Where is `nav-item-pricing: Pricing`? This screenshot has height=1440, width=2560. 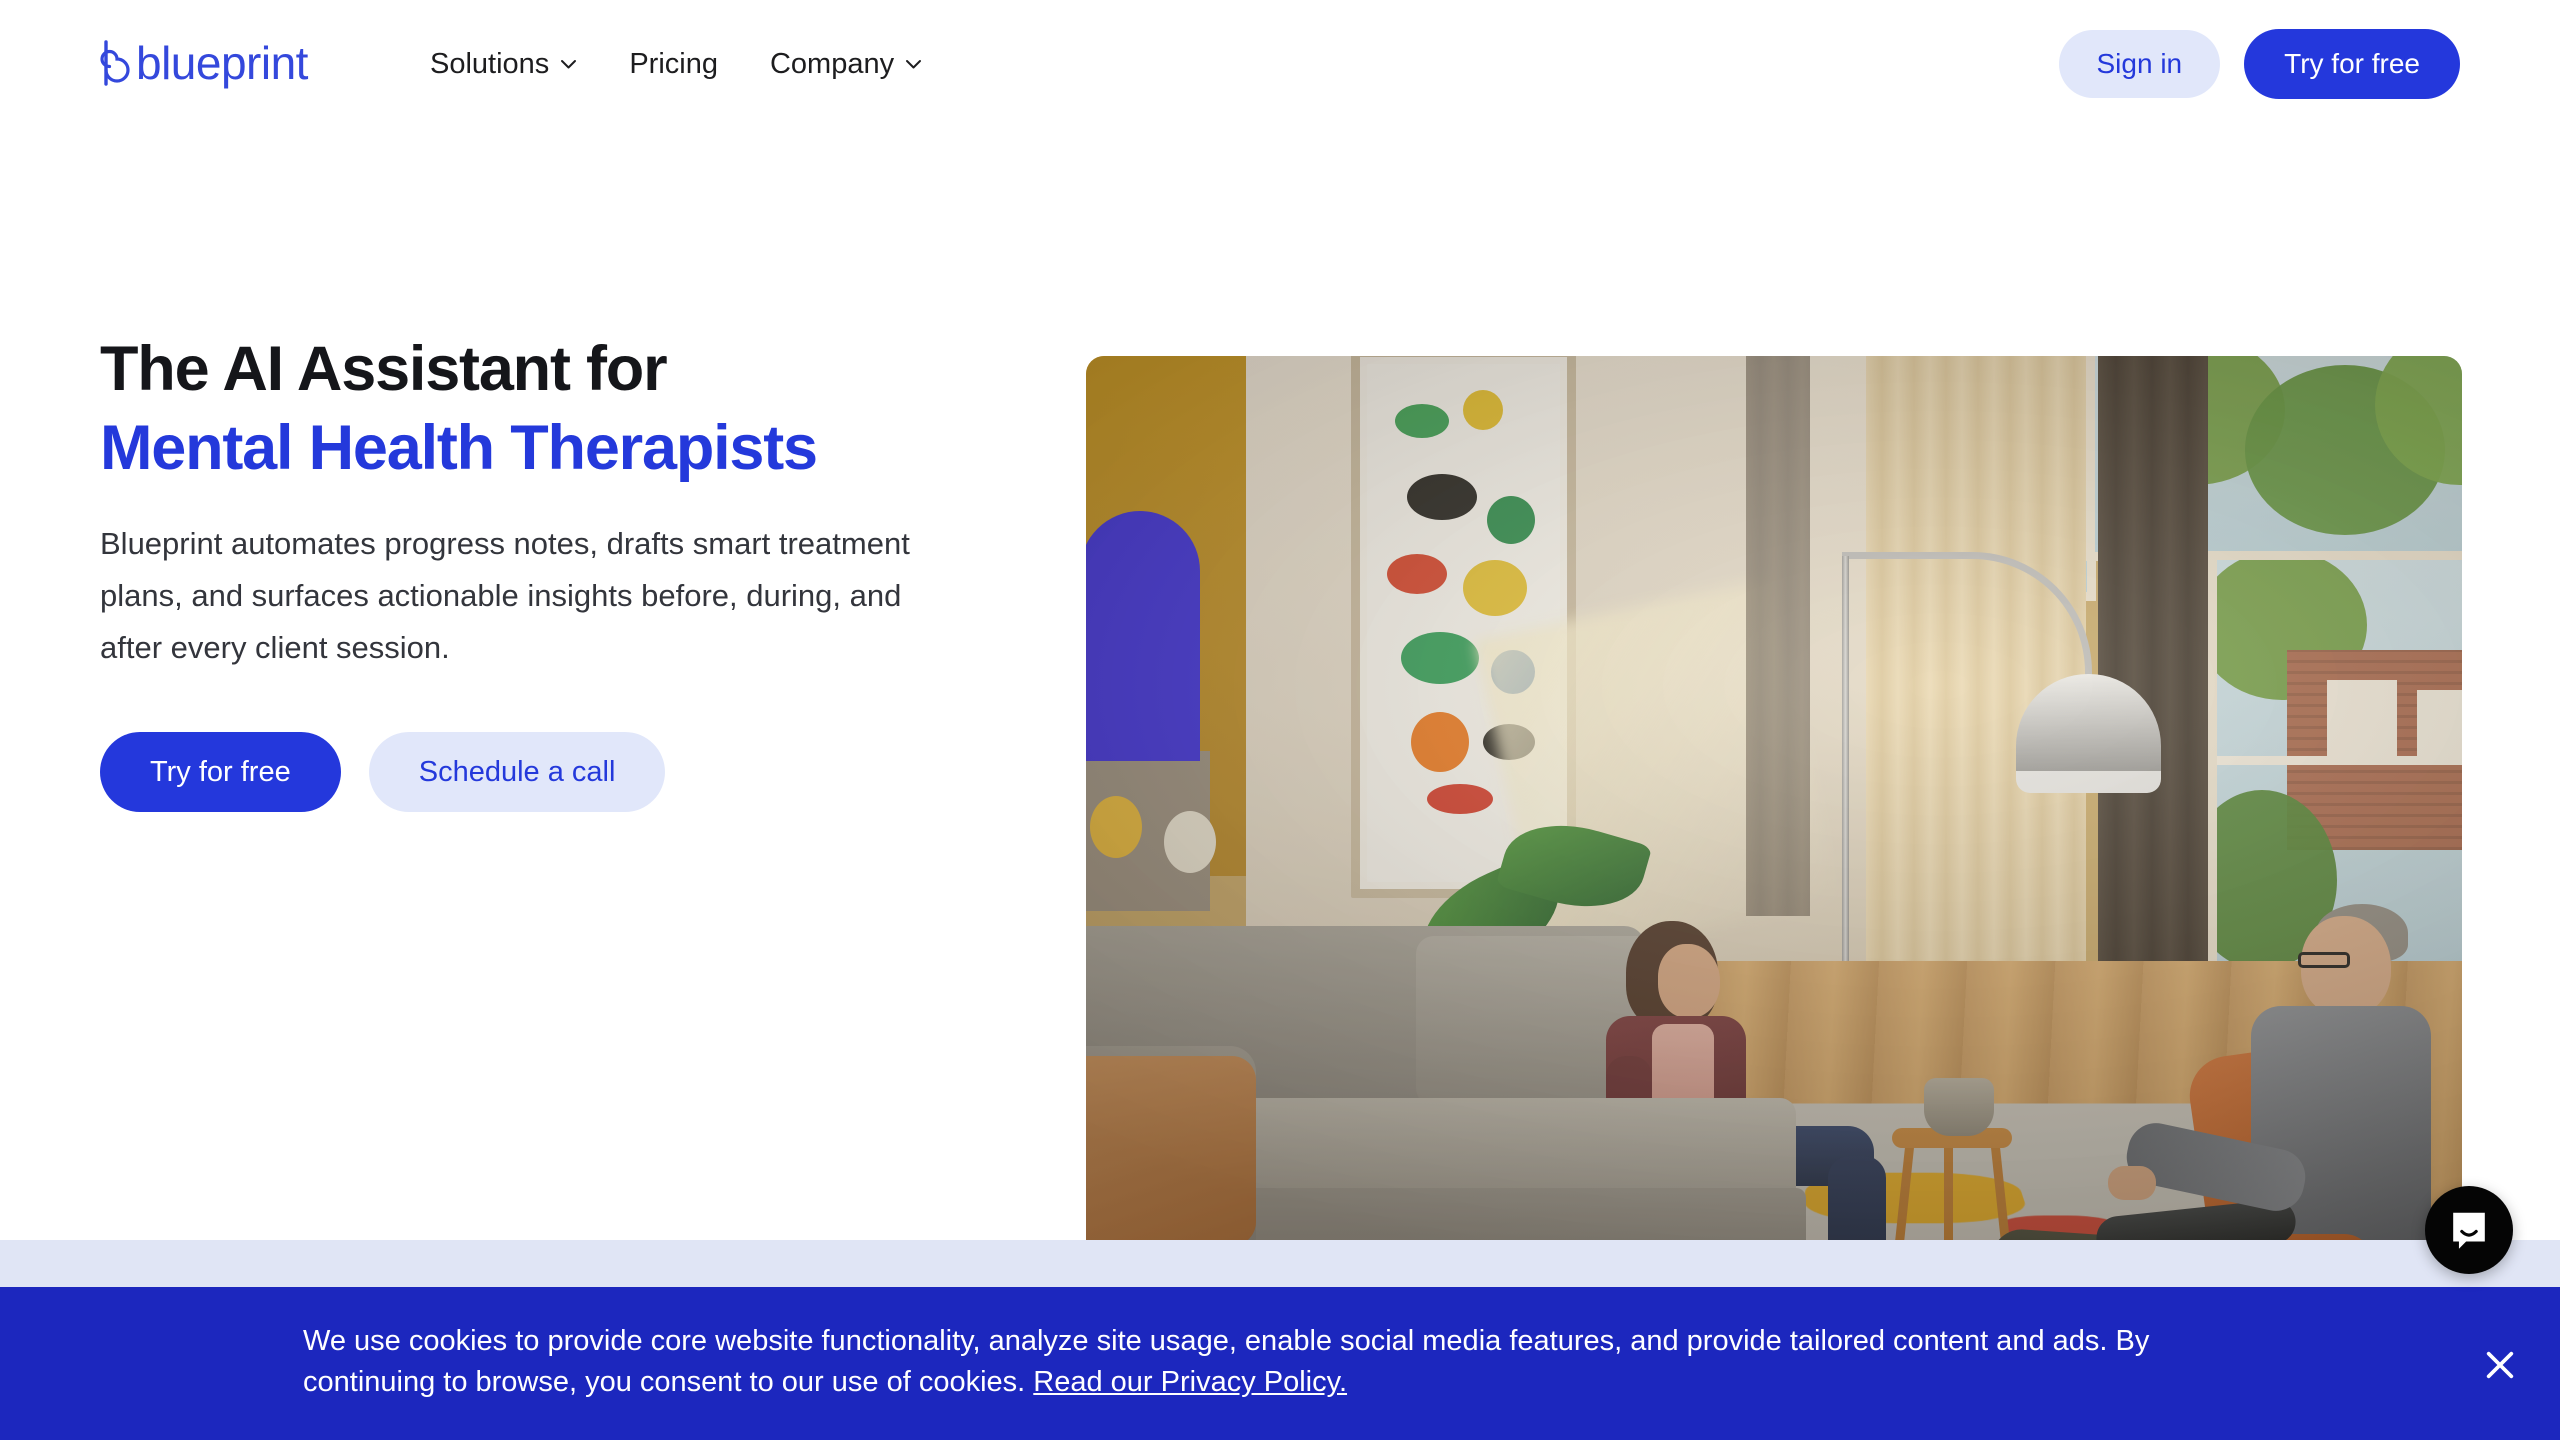
nav-item-pricing: Pricing is located at coordinates (673, 63).